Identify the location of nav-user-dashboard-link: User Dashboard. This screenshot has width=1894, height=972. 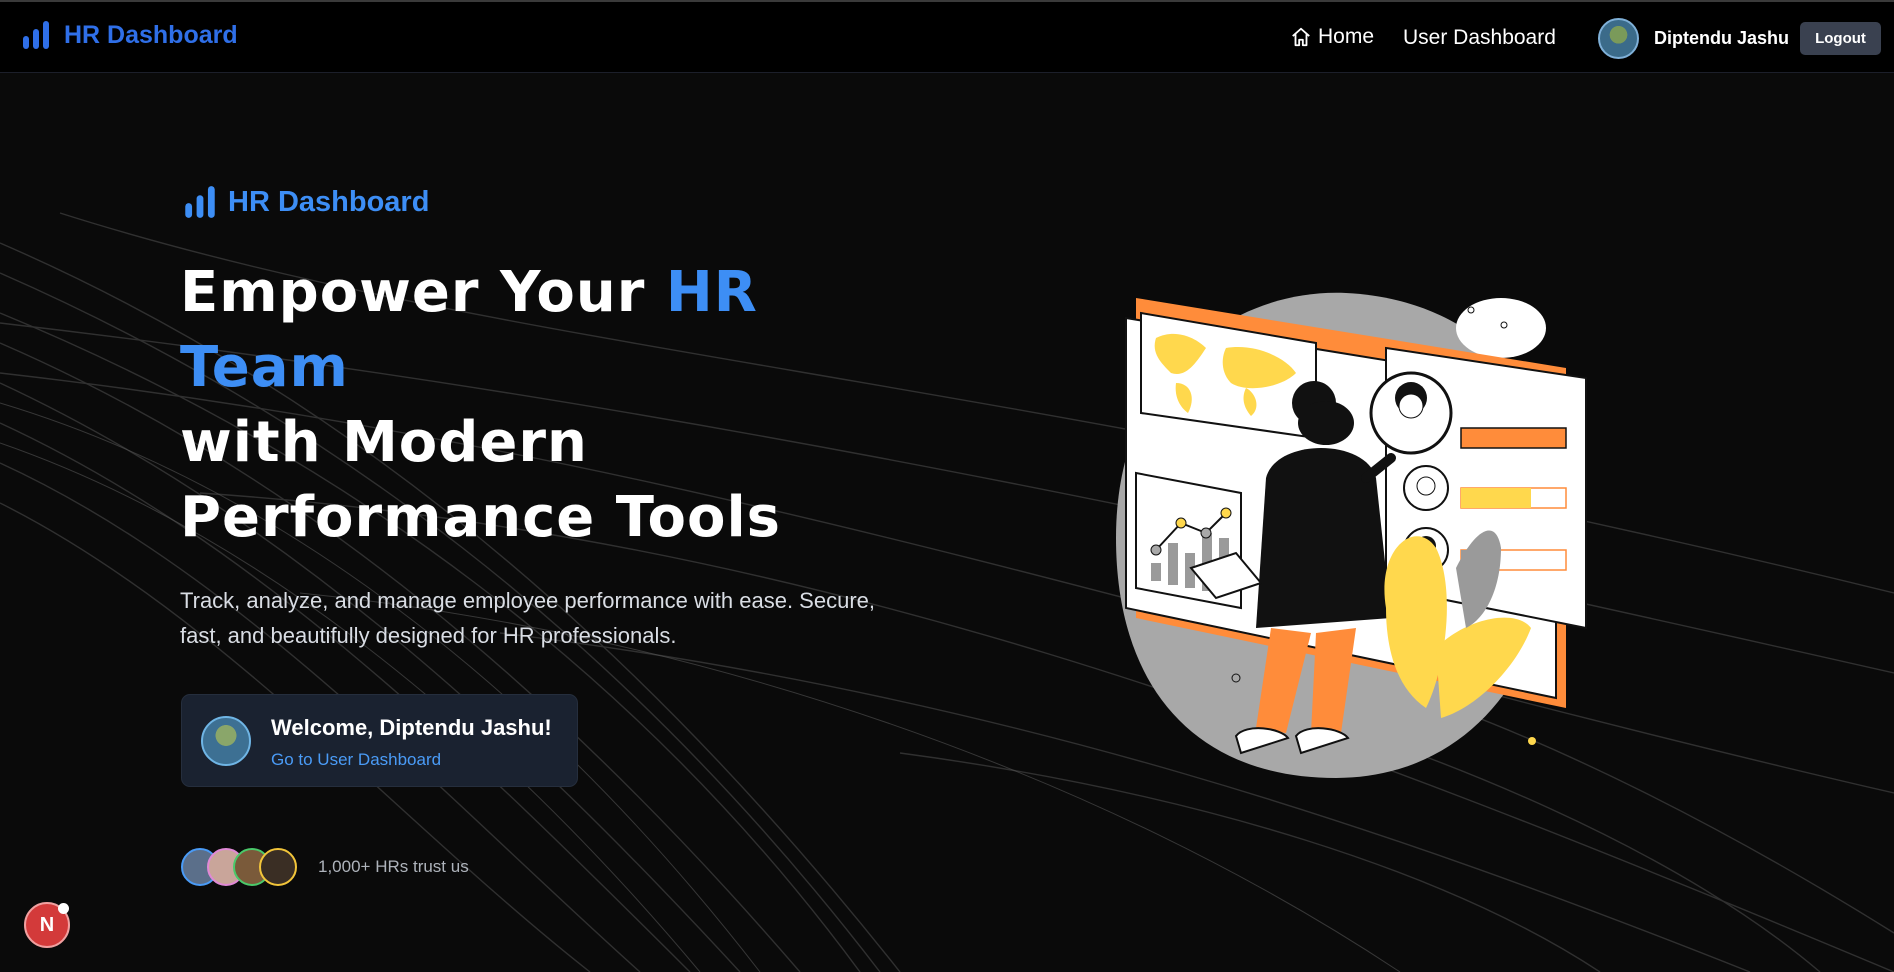
(1479, 38).